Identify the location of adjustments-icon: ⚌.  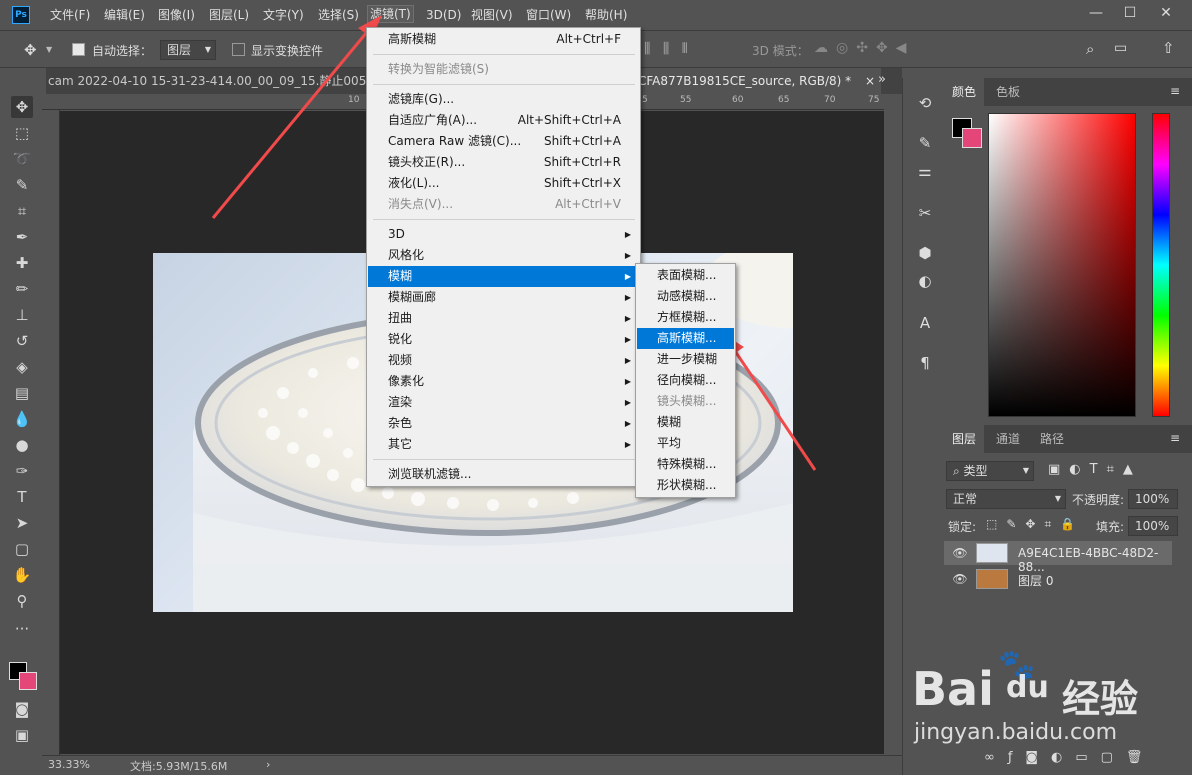
(925, 171).